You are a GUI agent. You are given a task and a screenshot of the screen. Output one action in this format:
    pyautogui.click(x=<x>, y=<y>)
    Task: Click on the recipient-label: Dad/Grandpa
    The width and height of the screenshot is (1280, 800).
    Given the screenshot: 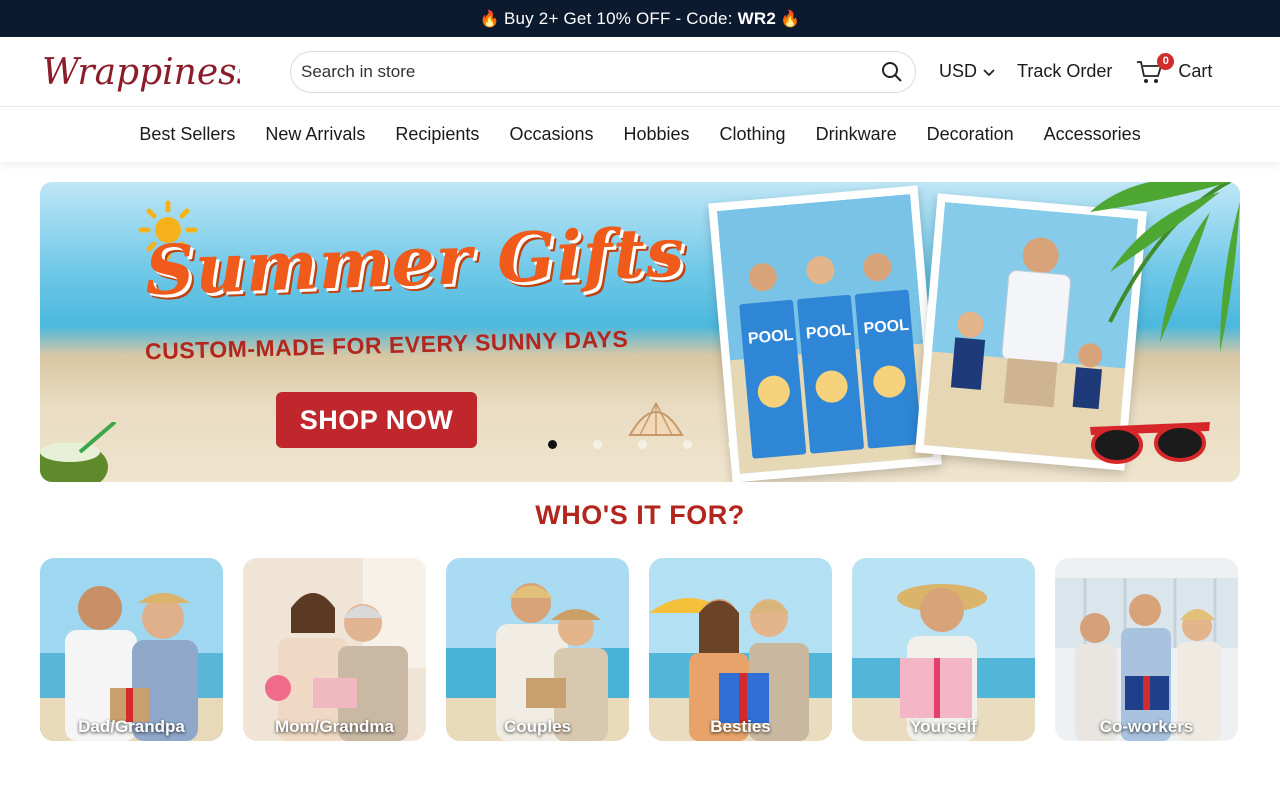 What is the action you would take?
    pyautogui.click(x=131, y=726)
    